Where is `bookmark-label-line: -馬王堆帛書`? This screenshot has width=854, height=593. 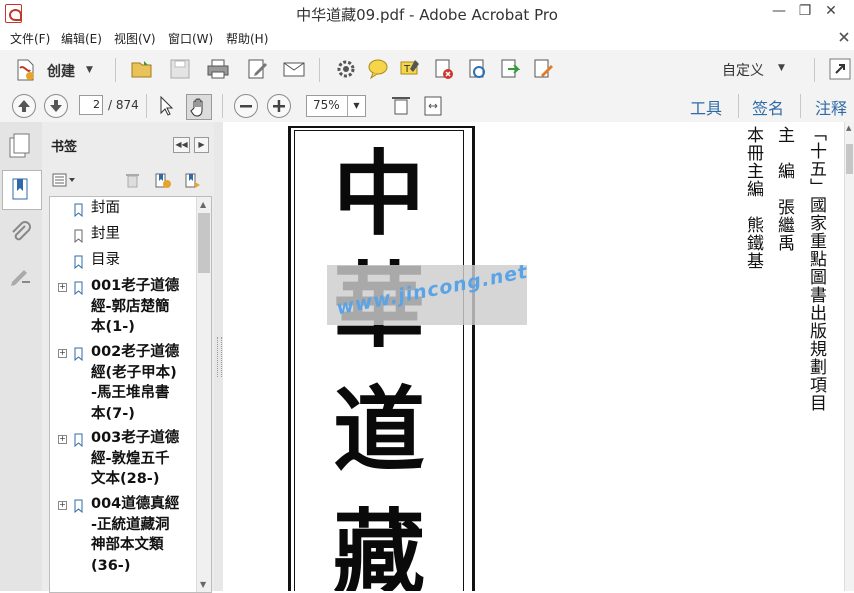 bookmark-label-line: -馬王堆帛書 is located at coordinates (130, 393).